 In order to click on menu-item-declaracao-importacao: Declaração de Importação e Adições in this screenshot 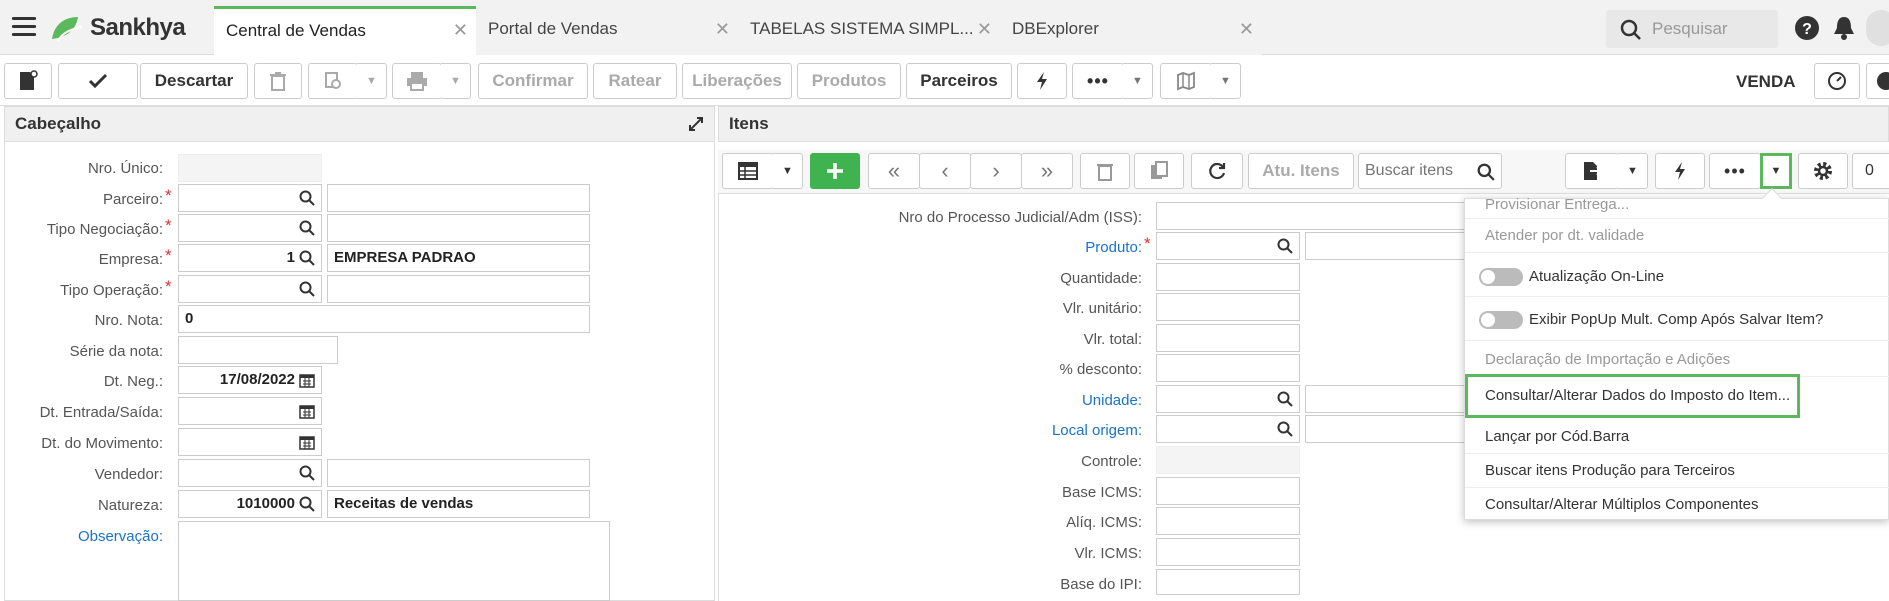, I will do `click(1677, 360)`.